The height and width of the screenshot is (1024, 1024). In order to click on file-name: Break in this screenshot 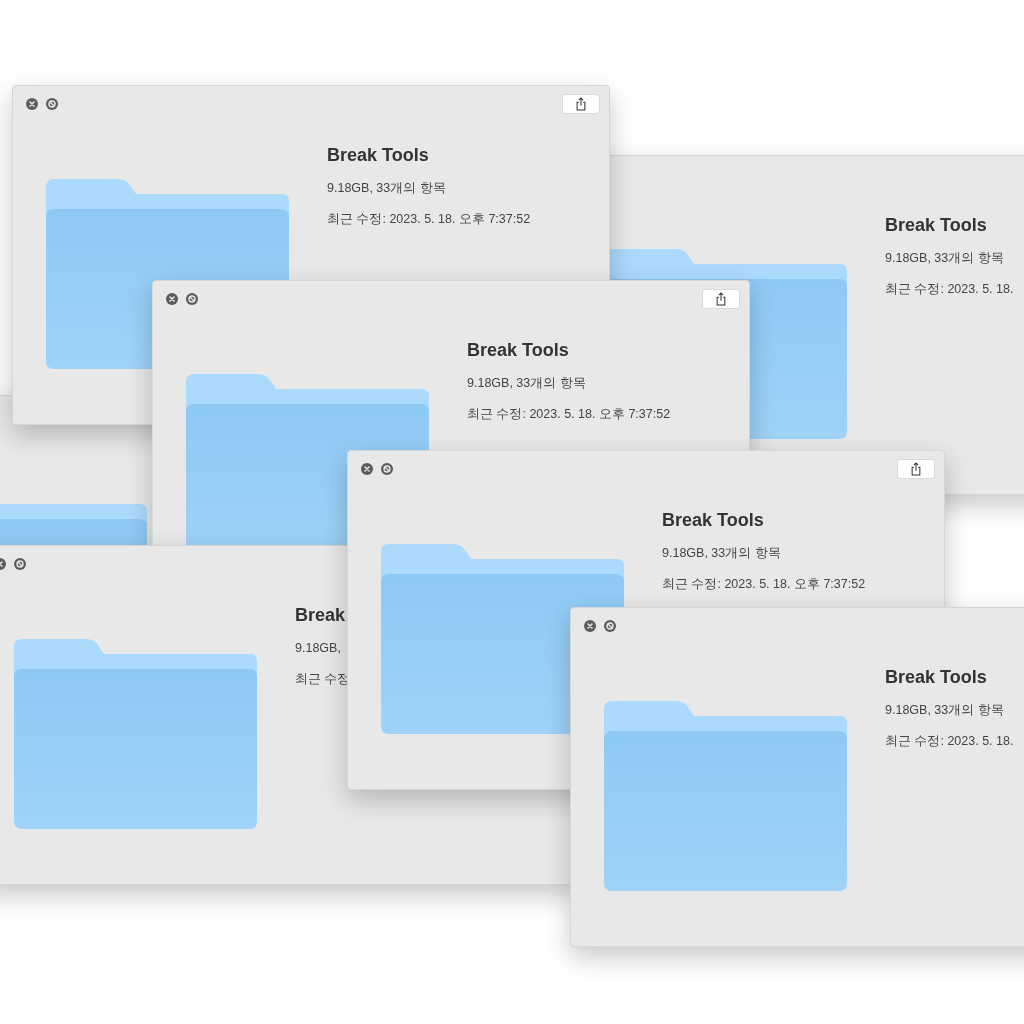, I will do `click(321, 615)`.